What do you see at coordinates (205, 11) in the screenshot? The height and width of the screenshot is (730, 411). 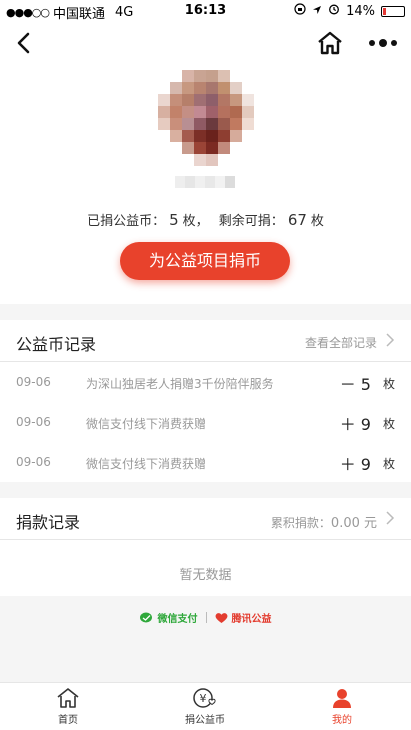 I see `status-bar: ●●●○○ 中国联通 4G 16:13 14%` at bounding box center [205, 11].